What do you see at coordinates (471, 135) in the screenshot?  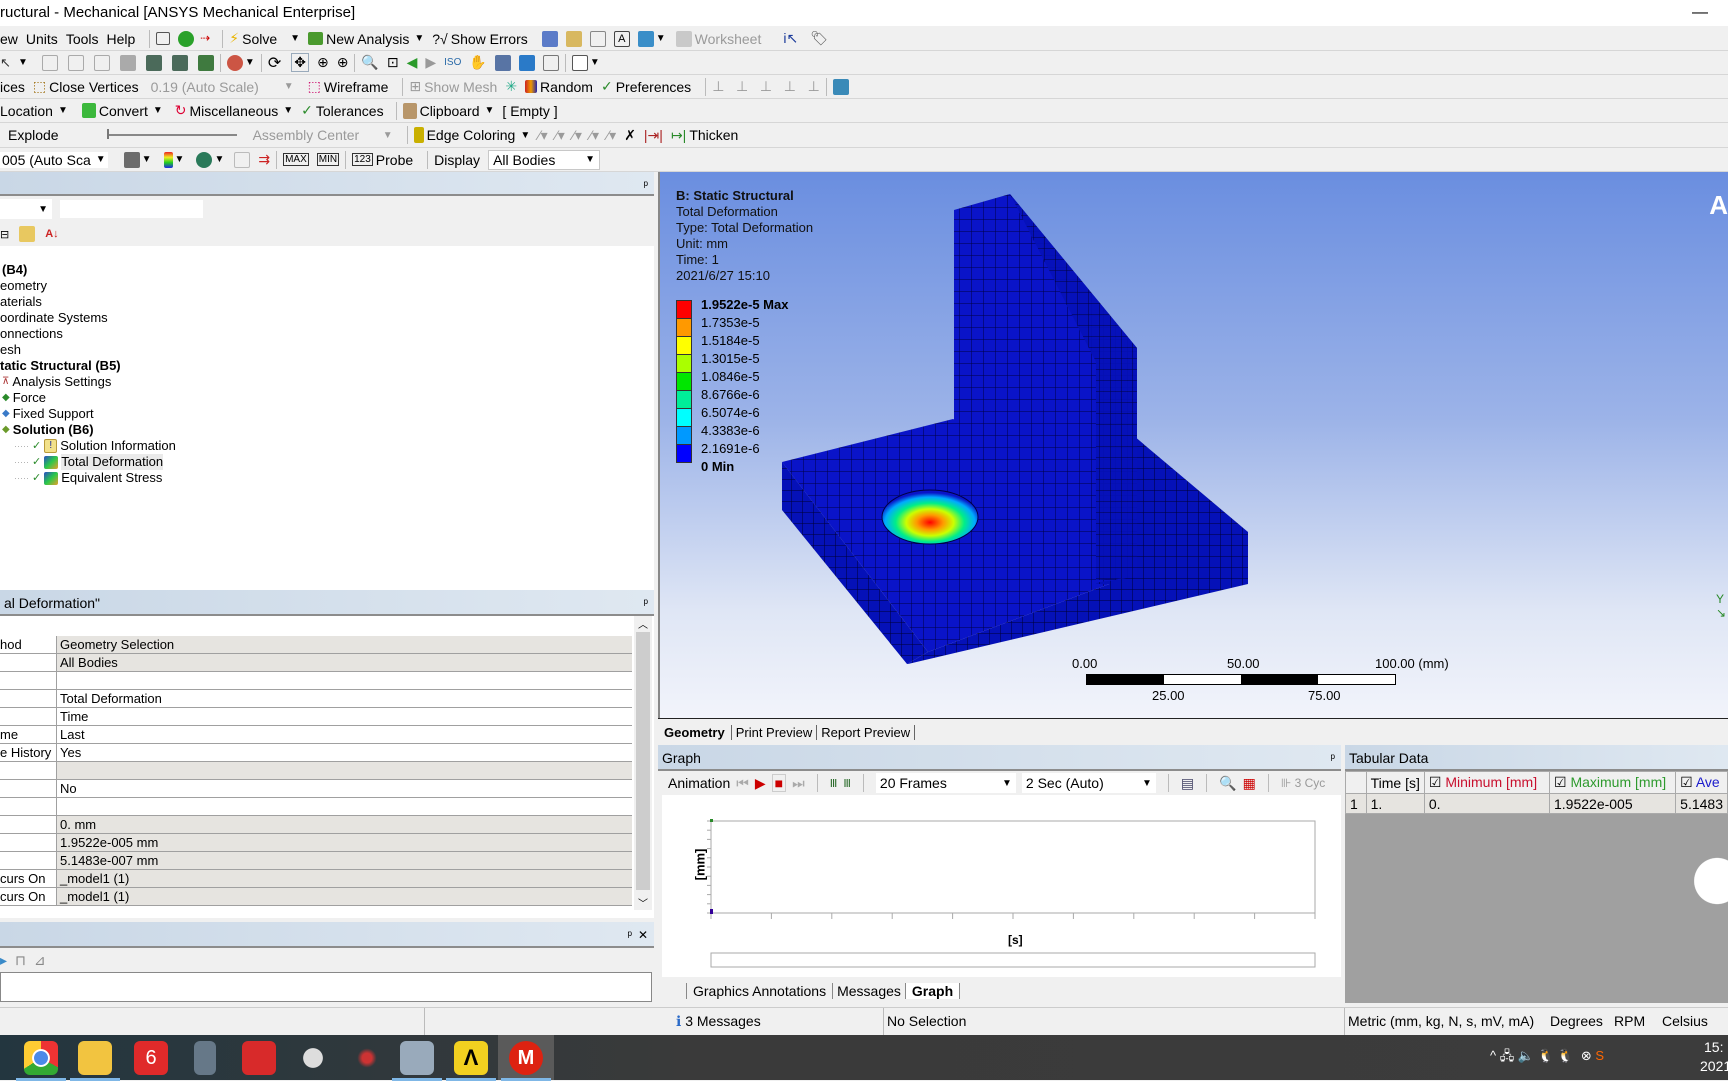 I see `edge-coloring-button: Edge Coloring ▼` at bounding box center [471, 135].